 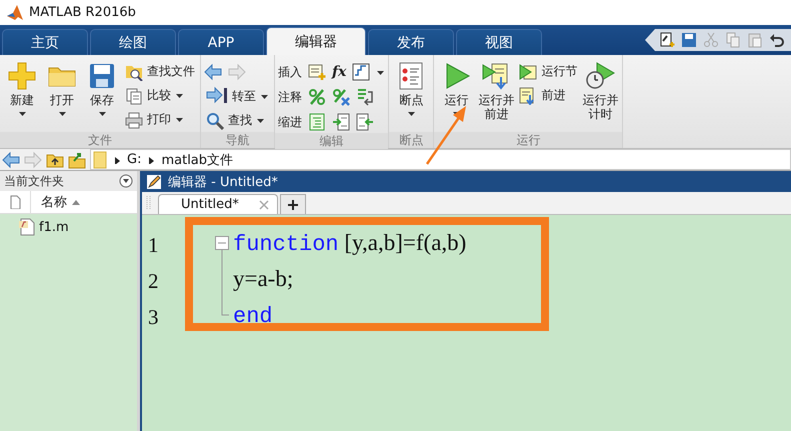 What do you see at coordinates (755, 40) in the screenshot?
I see `paste-icon` at bounding box center [755, 40].